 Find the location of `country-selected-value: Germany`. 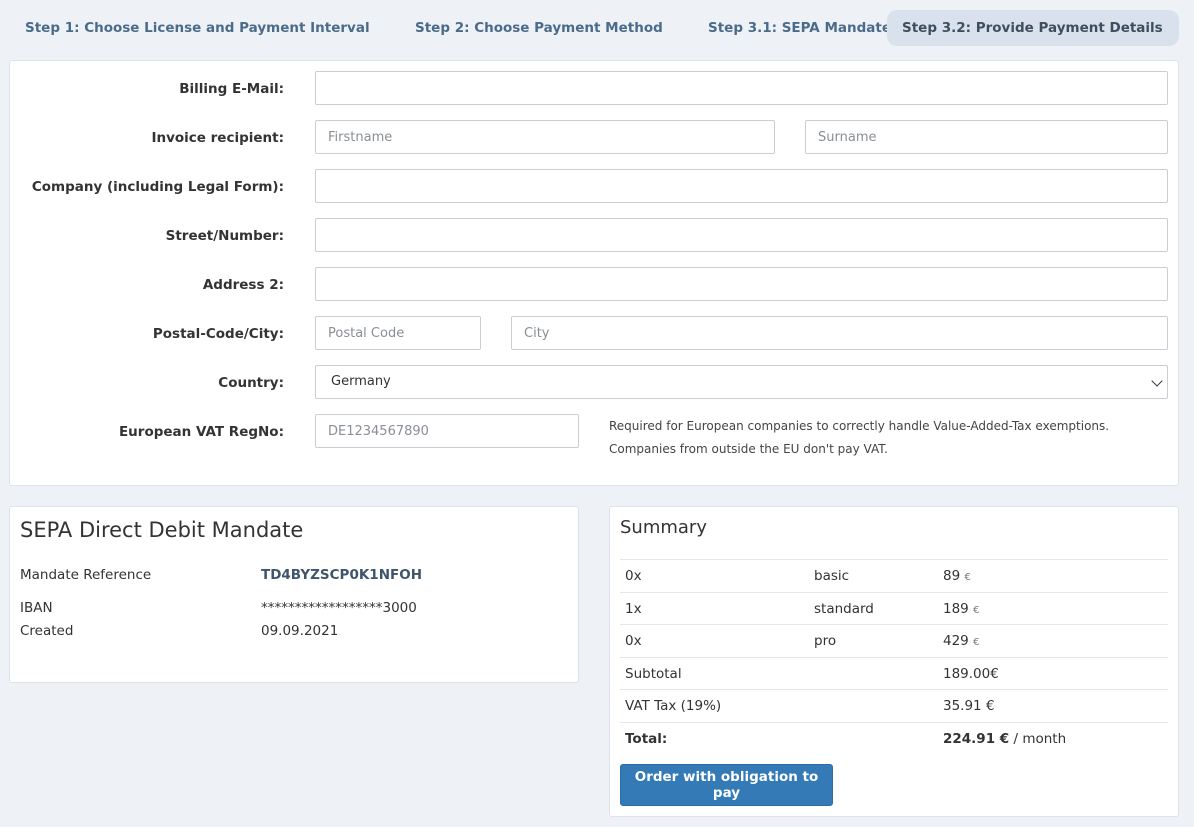

country-selected-value: Germany is located at coordinates (361, 381).